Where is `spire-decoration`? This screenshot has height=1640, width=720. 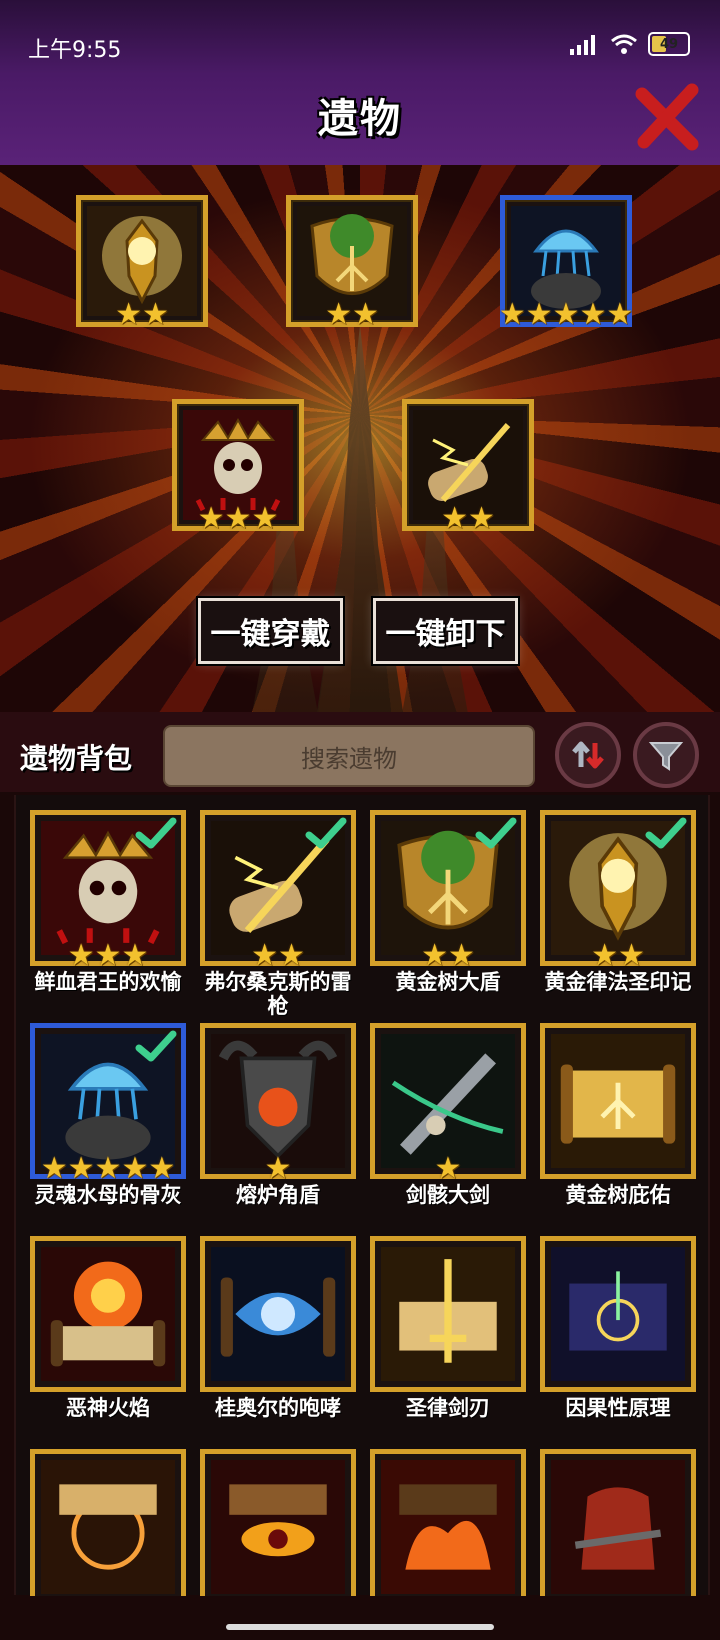
spire-decoration is located at coordinates (360, 525).